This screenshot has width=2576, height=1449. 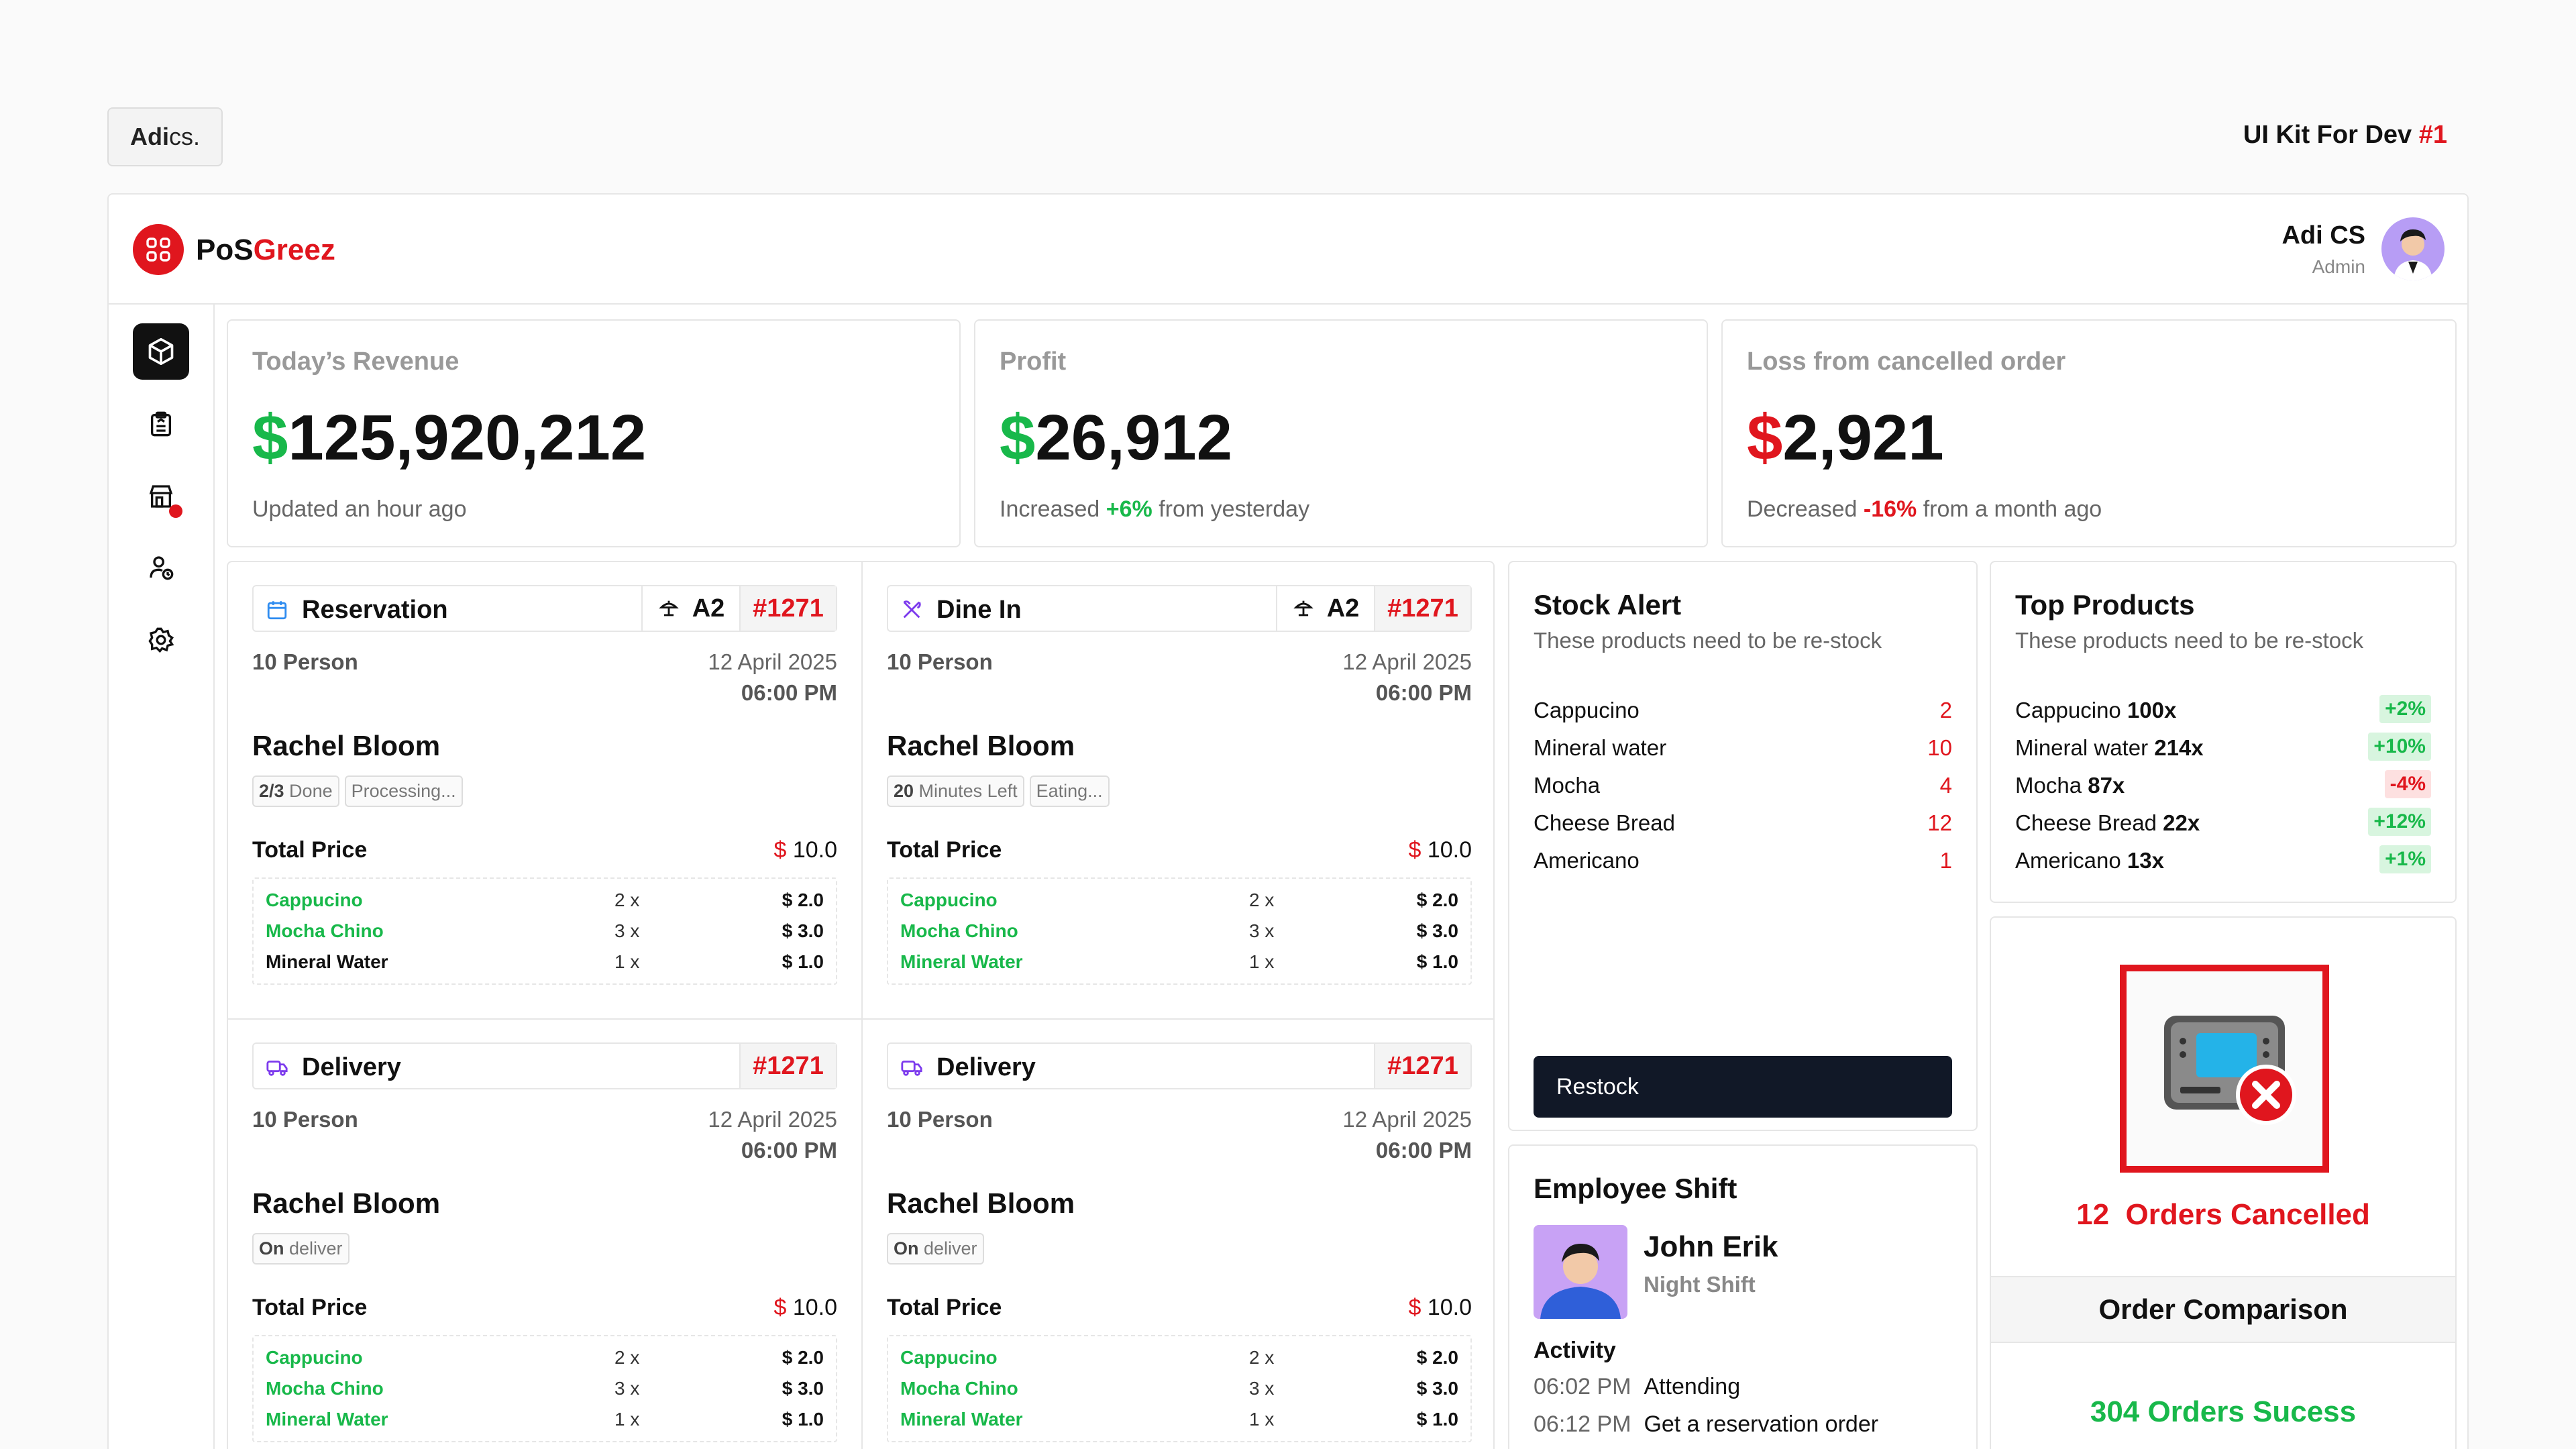 I want to click on progress-tag: 2/3 Done, so click(x=295, y=791).